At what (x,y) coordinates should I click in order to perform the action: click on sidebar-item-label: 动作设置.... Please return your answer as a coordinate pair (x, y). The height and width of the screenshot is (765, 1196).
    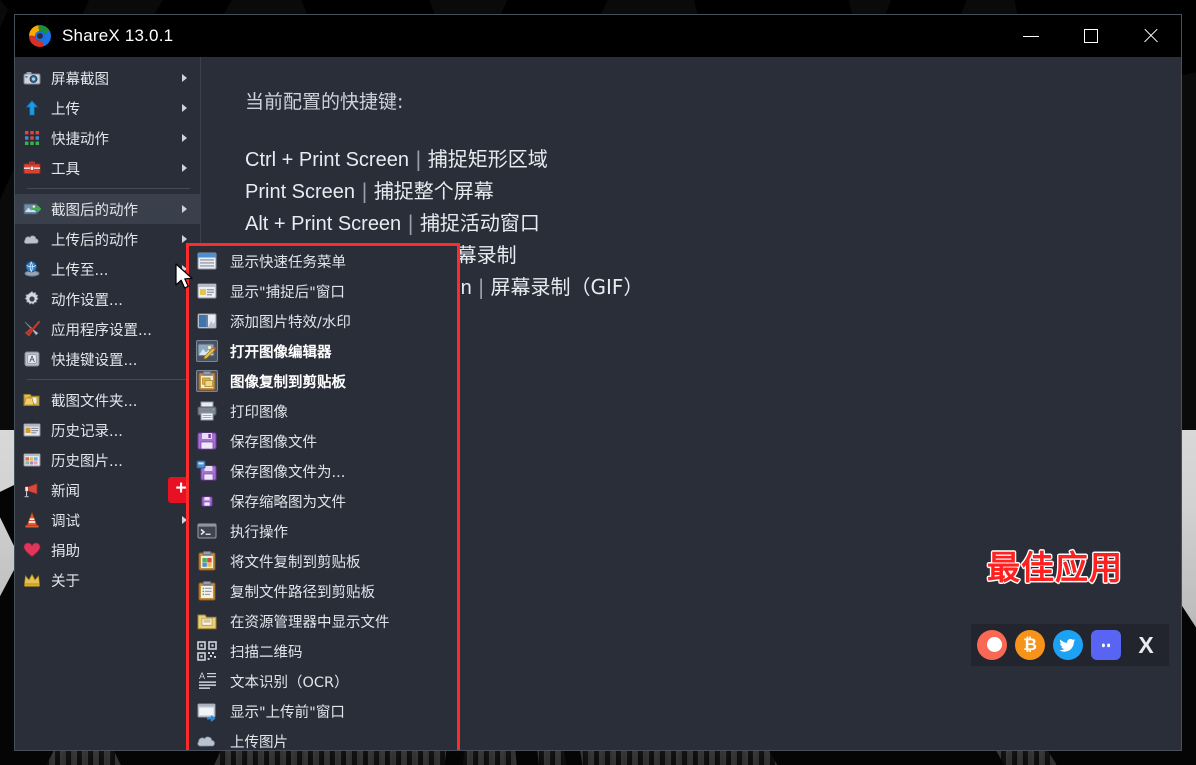
    Looking at the image, I should click on (87, 300).